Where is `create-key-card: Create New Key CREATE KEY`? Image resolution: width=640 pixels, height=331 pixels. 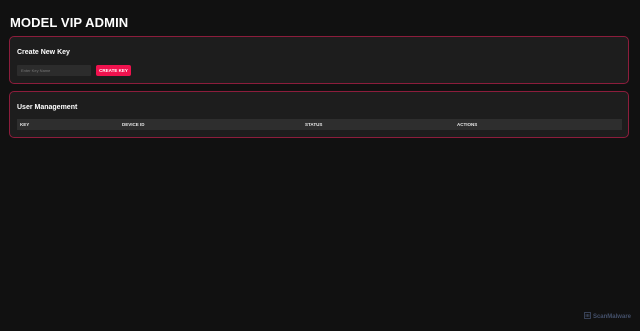
create-key-card: Create New Key CREATE KEY is located at coordinates (319, 60).